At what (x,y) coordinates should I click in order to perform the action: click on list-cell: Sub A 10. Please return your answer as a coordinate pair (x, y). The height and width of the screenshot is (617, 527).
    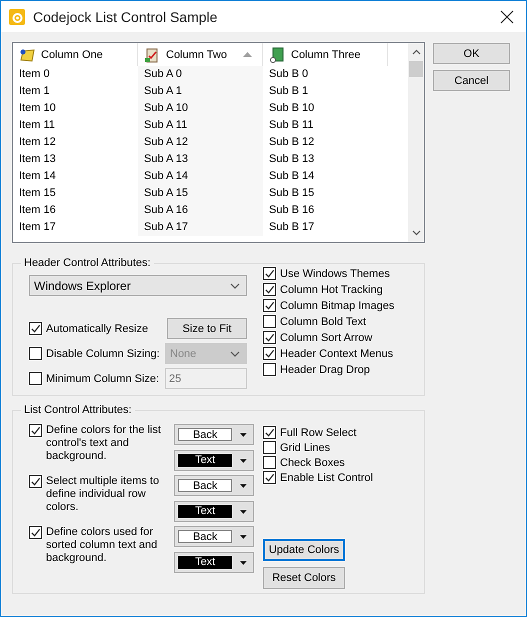
    Looking at the image, I should click on (200, 108).